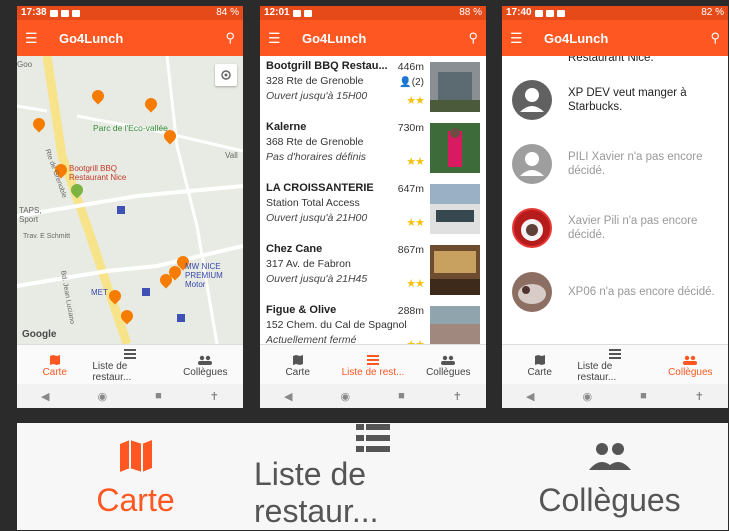 The image size is (729, 531). I want to click on my-location-button, so click(226, 75).